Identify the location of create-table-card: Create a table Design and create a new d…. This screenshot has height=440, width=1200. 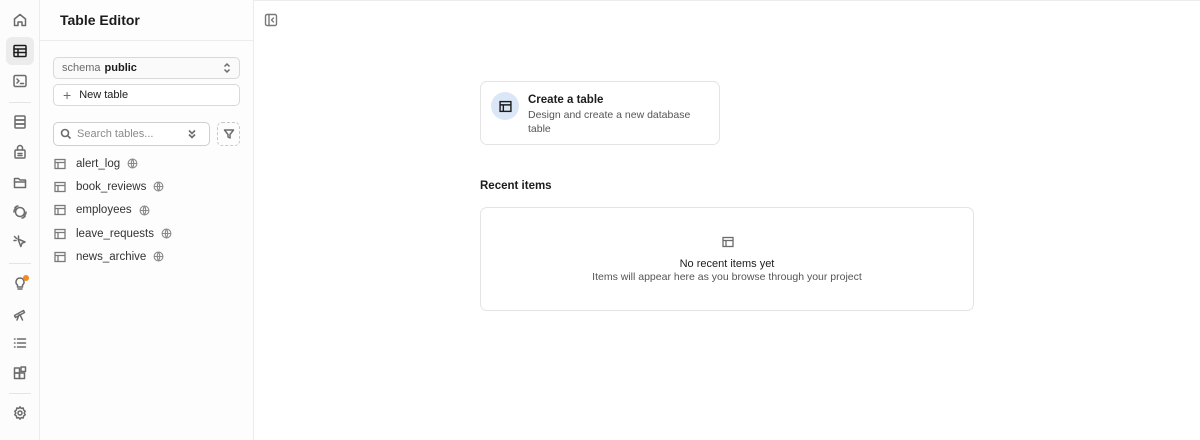
(600, 113).